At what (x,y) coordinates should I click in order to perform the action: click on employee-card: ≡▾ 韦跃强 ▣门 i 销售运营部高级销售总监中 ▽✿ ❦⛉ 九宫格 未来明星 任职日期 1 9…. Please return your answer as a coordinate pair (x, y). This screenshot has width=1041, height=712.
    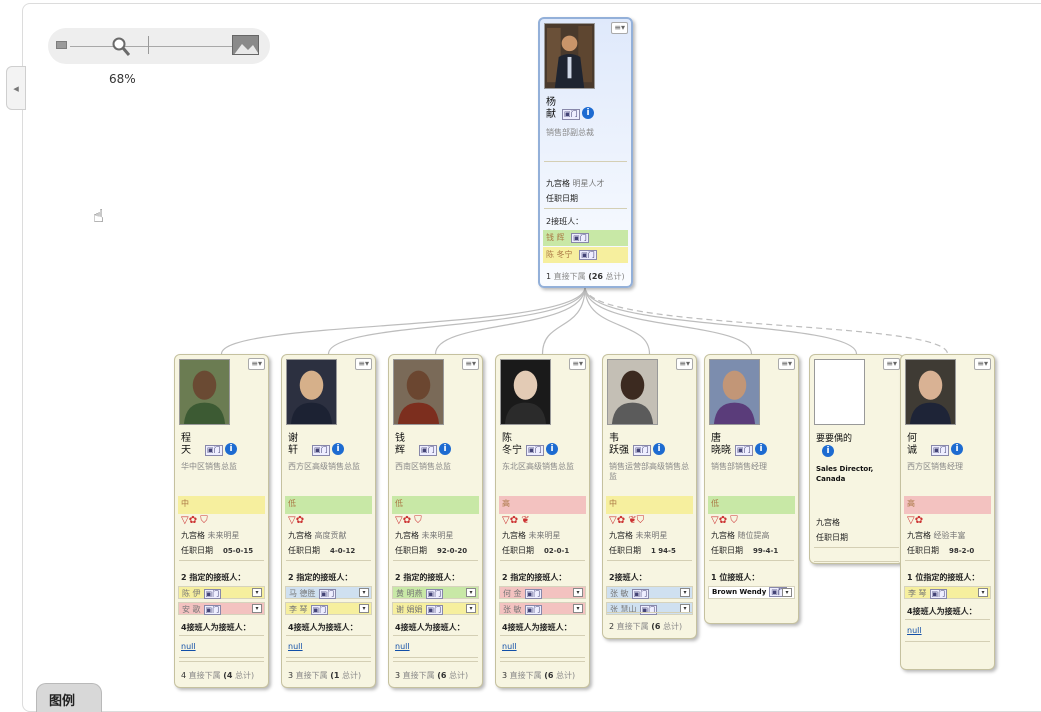
    Looking at the image, I should click on (649, 496).